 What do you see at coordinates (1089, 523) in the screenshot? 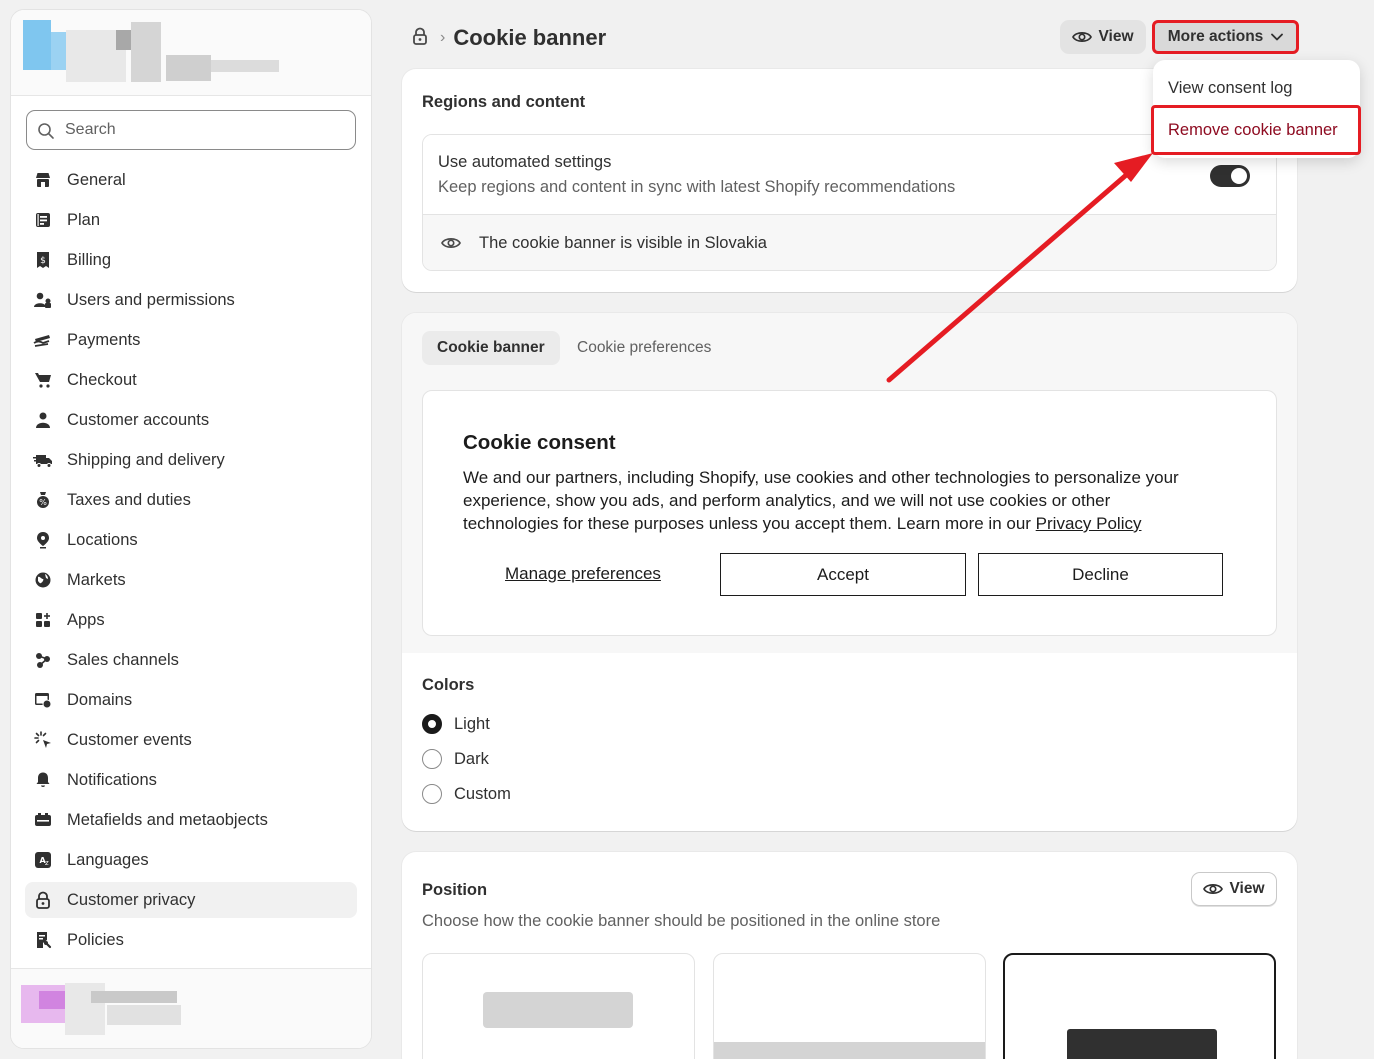
I see `privacy-policy-link: Privacy Policy` at bounding box center [1089, 523].